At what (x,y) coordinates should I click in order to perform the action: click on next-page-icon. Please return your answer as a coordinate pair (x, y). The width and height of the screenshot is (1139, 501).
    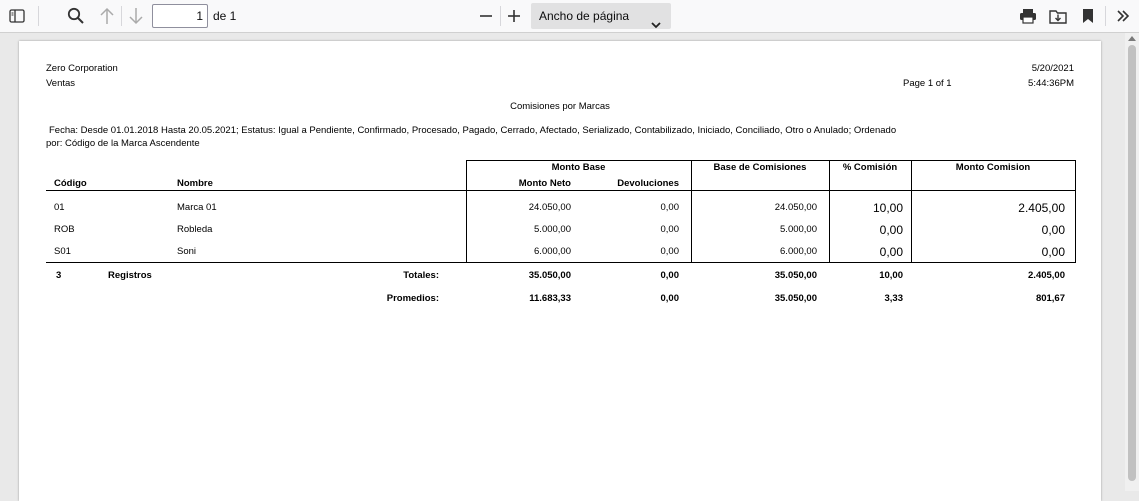
    Looking at the image, I should click on (136, 16).